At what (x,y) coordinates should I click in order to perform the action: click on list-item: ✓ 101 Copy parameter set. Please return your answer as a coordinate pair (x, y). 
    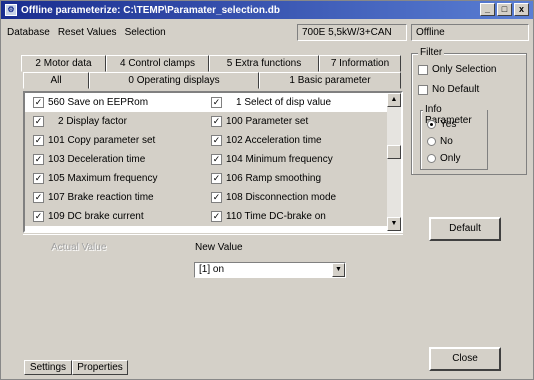
    Looking at the image, I should click on (115, 140).